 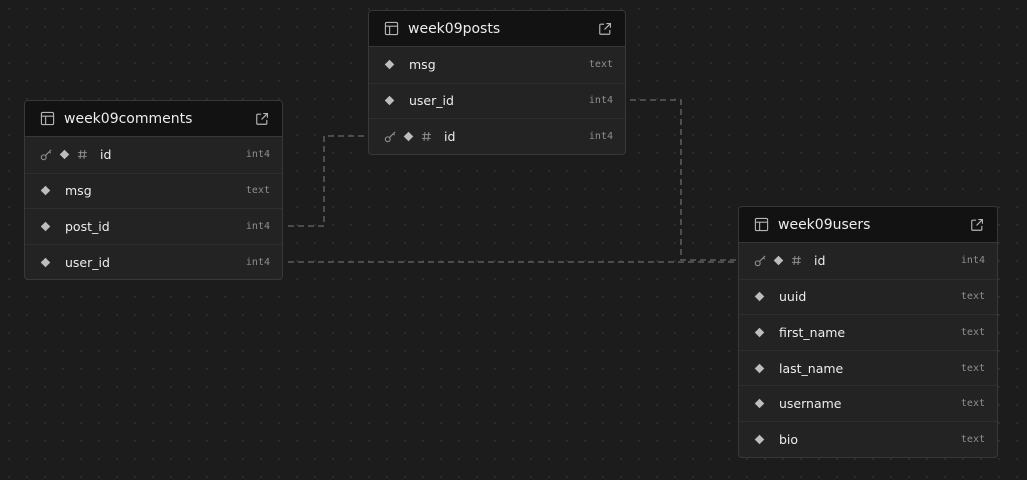 I want to click on column-name: bio, so click(x=789, y=439).